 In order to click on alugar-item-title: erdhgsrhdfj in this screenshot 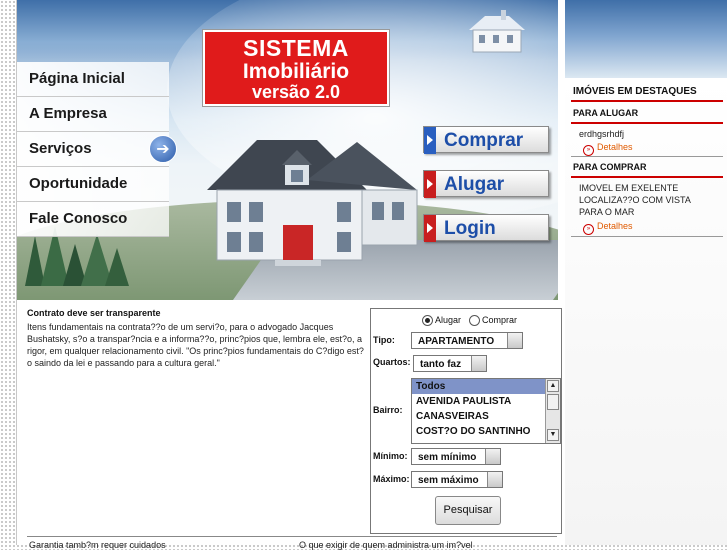, I will do `click(601, 134)`.